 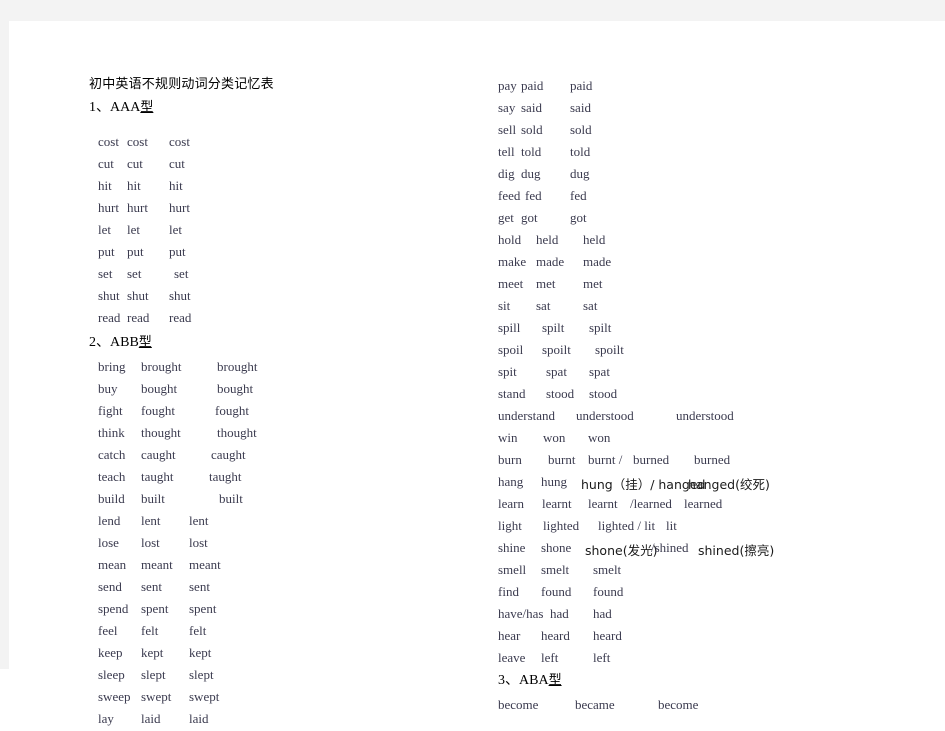 I want to click on verb-participle: shut, so click(x=180, y=295).